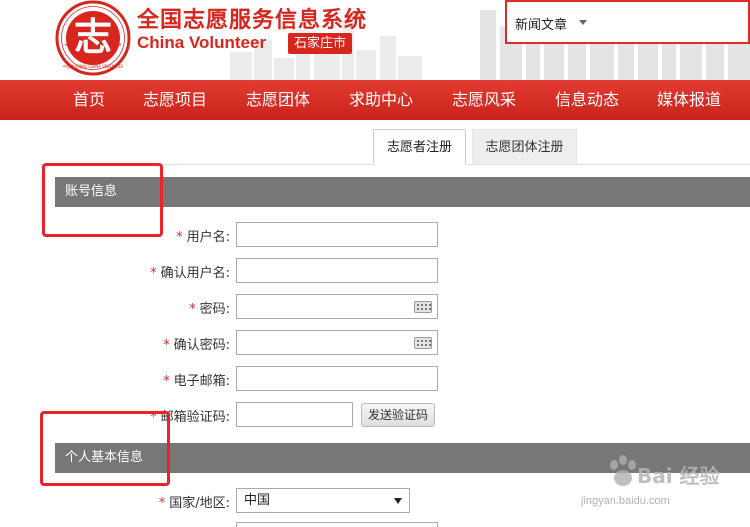 The image size is (750, 527). I want to click on form-row-password: * 密码:, so click(375, 307).